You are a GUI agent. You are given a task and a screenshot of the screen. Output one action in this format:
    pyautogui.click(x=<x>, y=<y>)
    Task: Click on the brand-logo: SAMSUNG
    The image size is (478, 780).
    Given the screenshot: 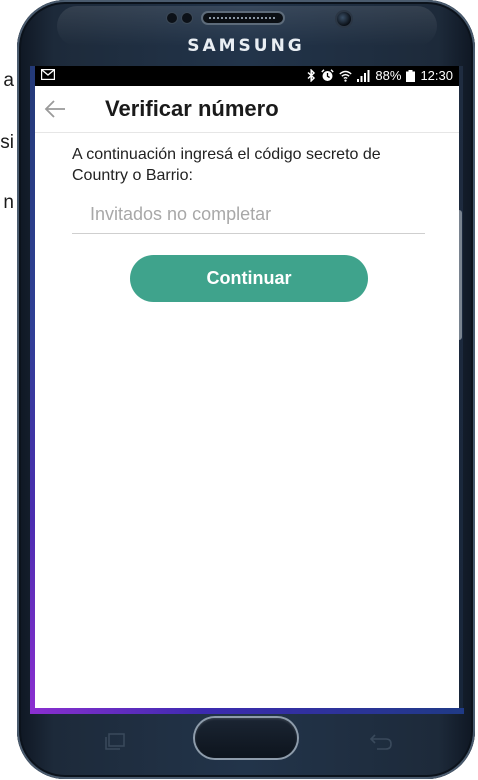 What is the action you would take?
    pyautogui.click(x=246, y=46)
    